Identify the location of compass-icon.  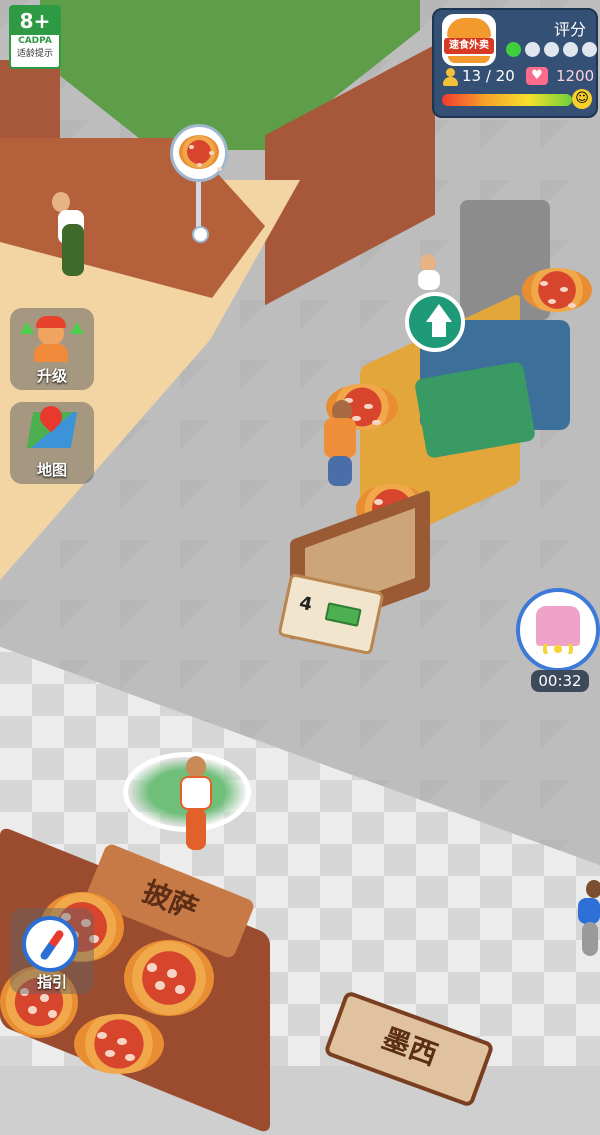
(50, 944).